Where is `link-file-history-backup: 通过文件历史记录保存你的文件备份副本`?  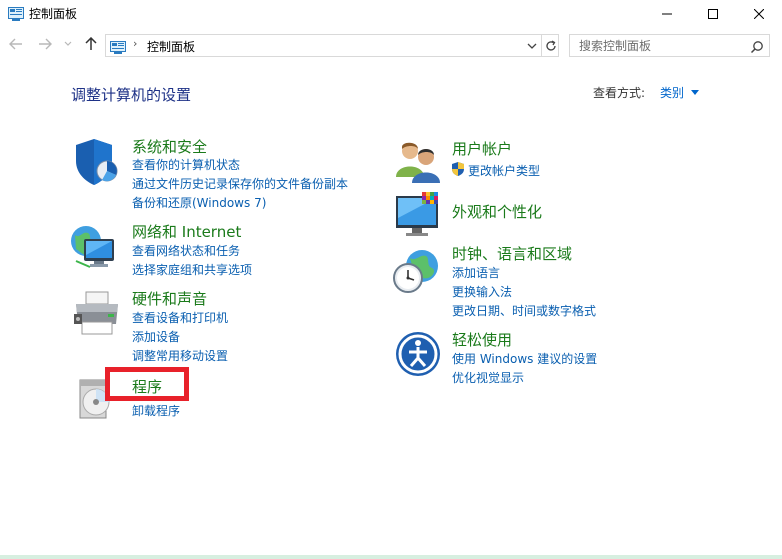 link-file-history-backup: 通过文件历史记录保存你的文件备份副本 is located at coordinates (240, 183).